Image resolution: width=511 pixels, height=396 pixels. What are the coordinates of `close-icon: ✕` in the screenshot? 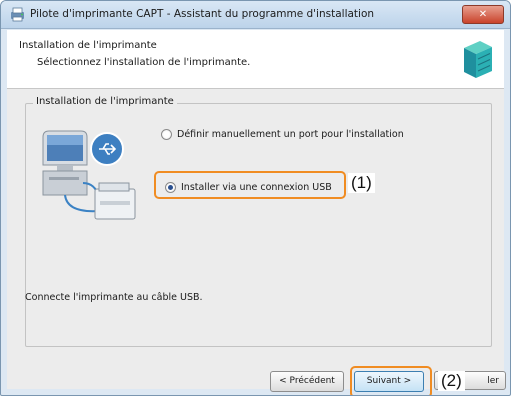 It's located at (483, 14).